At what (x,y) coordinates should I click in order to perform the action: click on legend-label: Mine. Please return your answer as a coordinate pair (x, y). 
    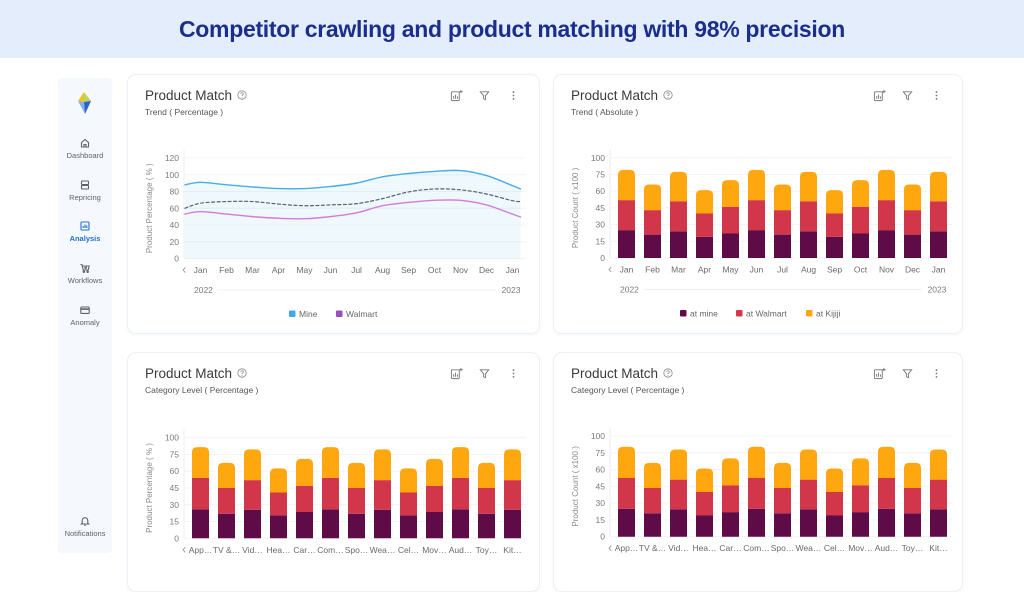
    Looking at the image, I should click on (308, 314).